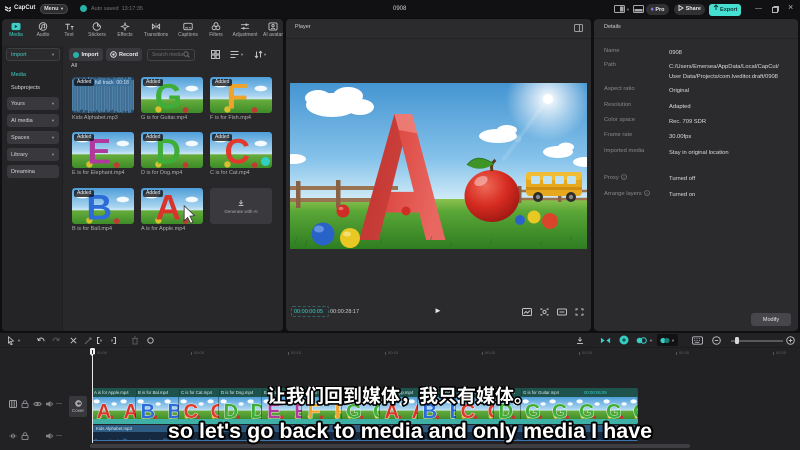 The height and width of the screenshot is (450, 800). I want to click on svg-text: A, so click(104, 410).